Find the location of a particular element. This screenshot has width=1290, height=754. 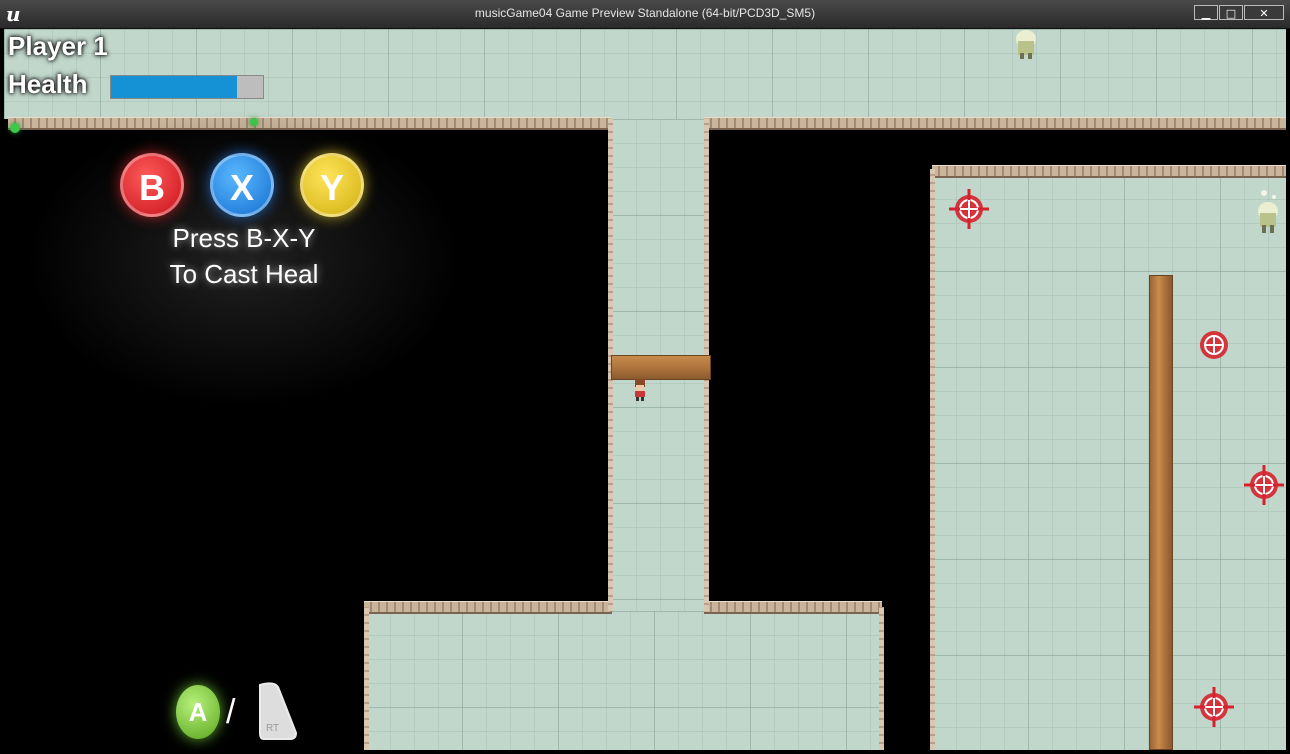

health-label: Health is located at coordinates (48, 84).